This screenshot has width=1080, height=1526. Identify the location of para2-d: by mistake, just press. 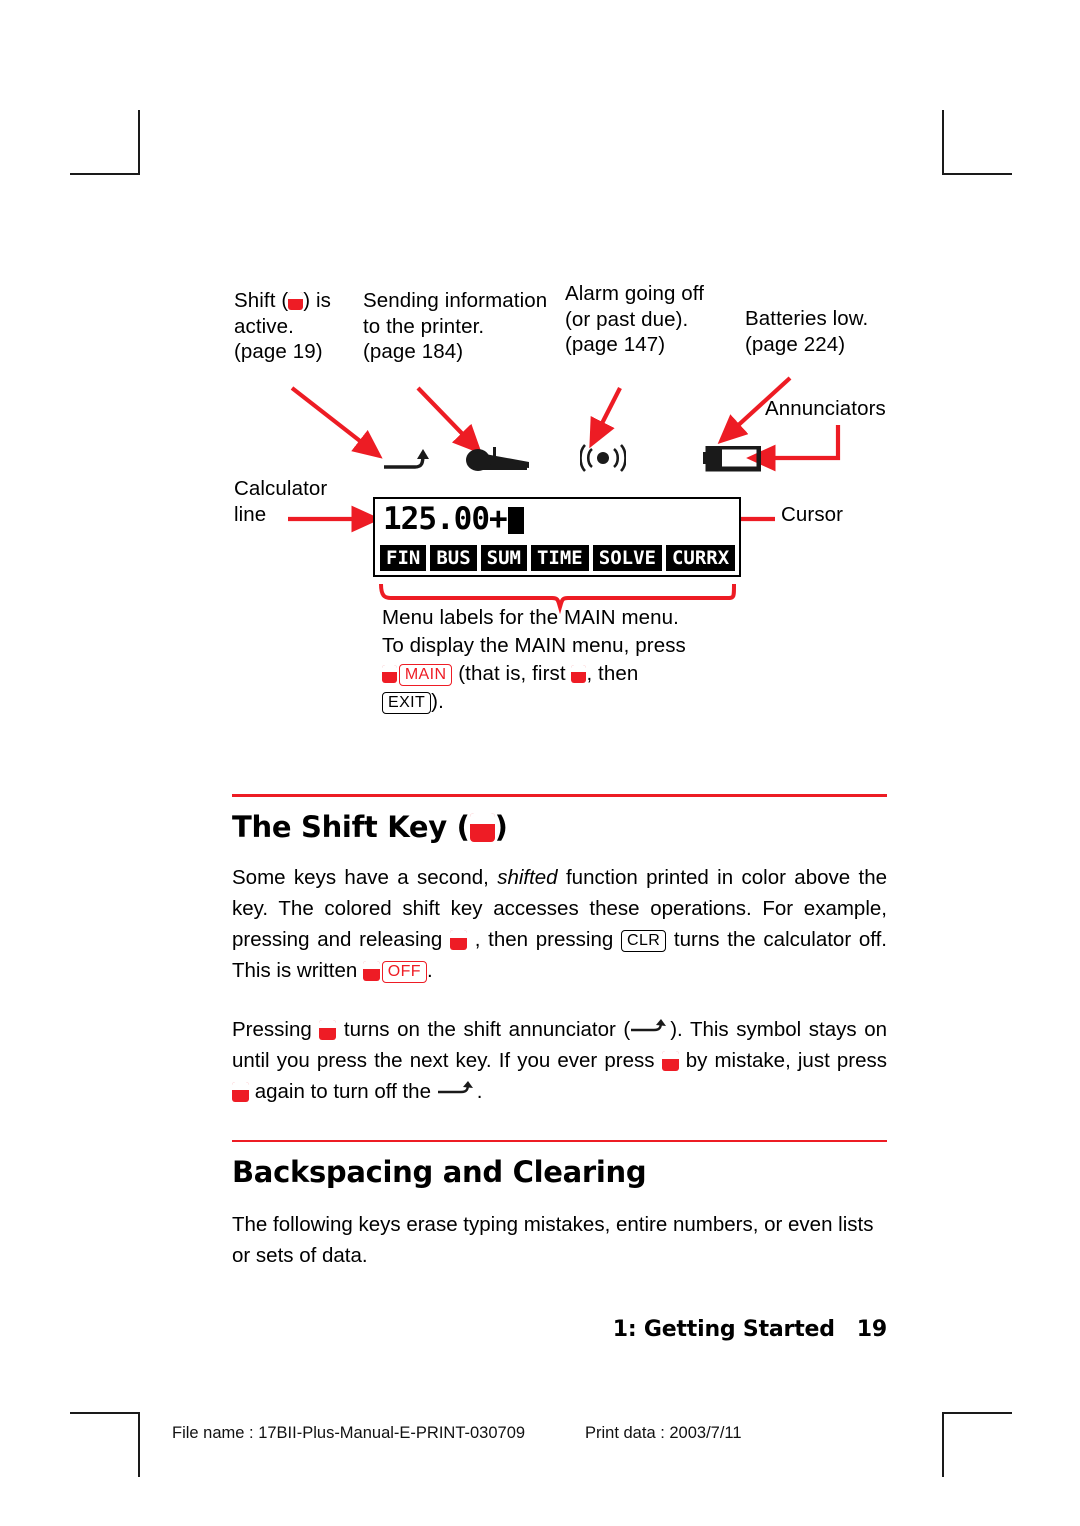
(786, 1060).